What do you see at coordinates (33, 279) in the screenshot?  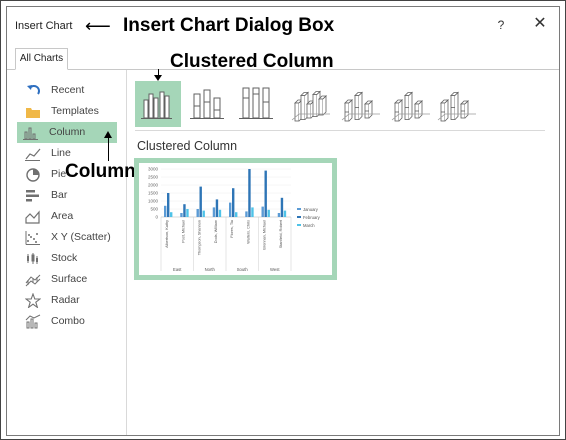 I see `surface-chart-icon` at bounding box center [33, 279].